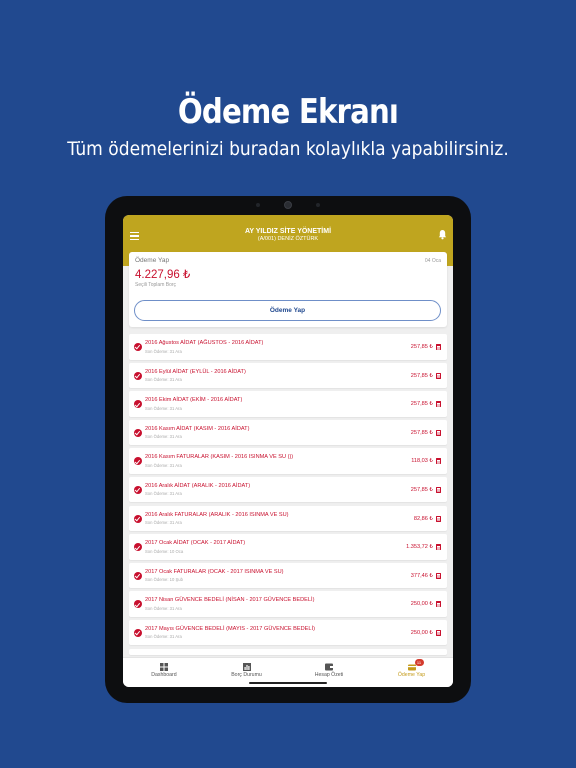 The image size is (576, 768). What do you see at coordinates (423, 518) in the screenshot?
I see `item-amount: 82,86 ₺` at bounding box center [423, 518].